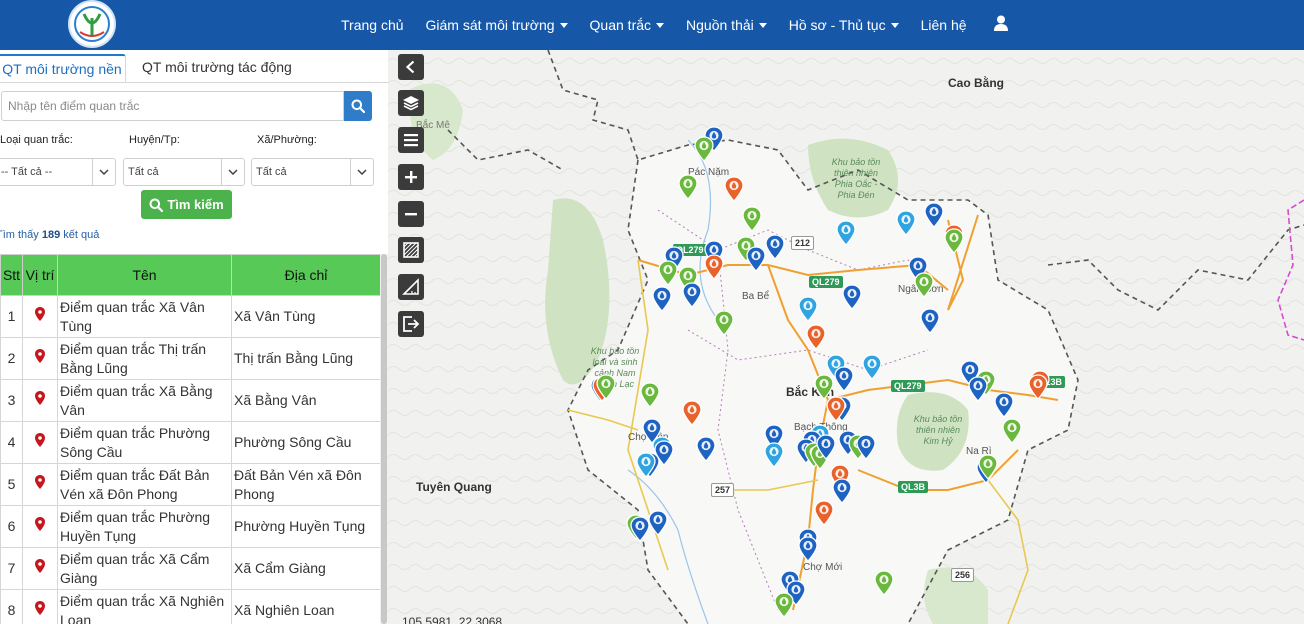  I want to click on row-stt: 2, so click(11, 358).